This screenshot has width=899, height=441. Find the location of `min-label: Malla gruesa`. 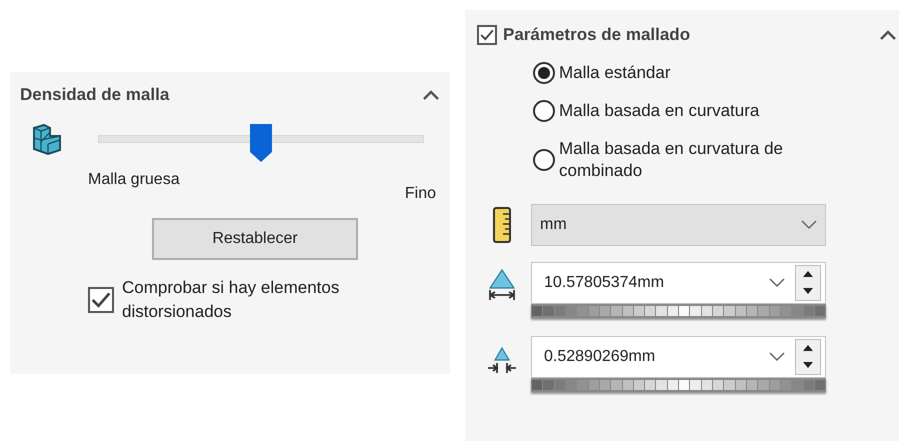

min-label: Malla gruesa is located at coordinates (134, 180).